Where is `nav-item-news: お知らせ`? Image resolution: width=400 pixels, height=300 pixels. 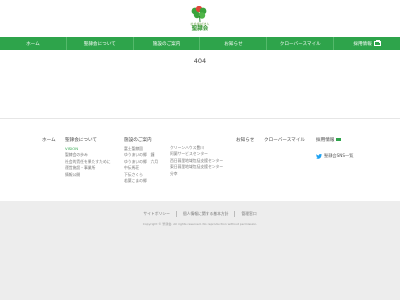 nav-item-news: お知らせ is located at coordinates (234, 43).